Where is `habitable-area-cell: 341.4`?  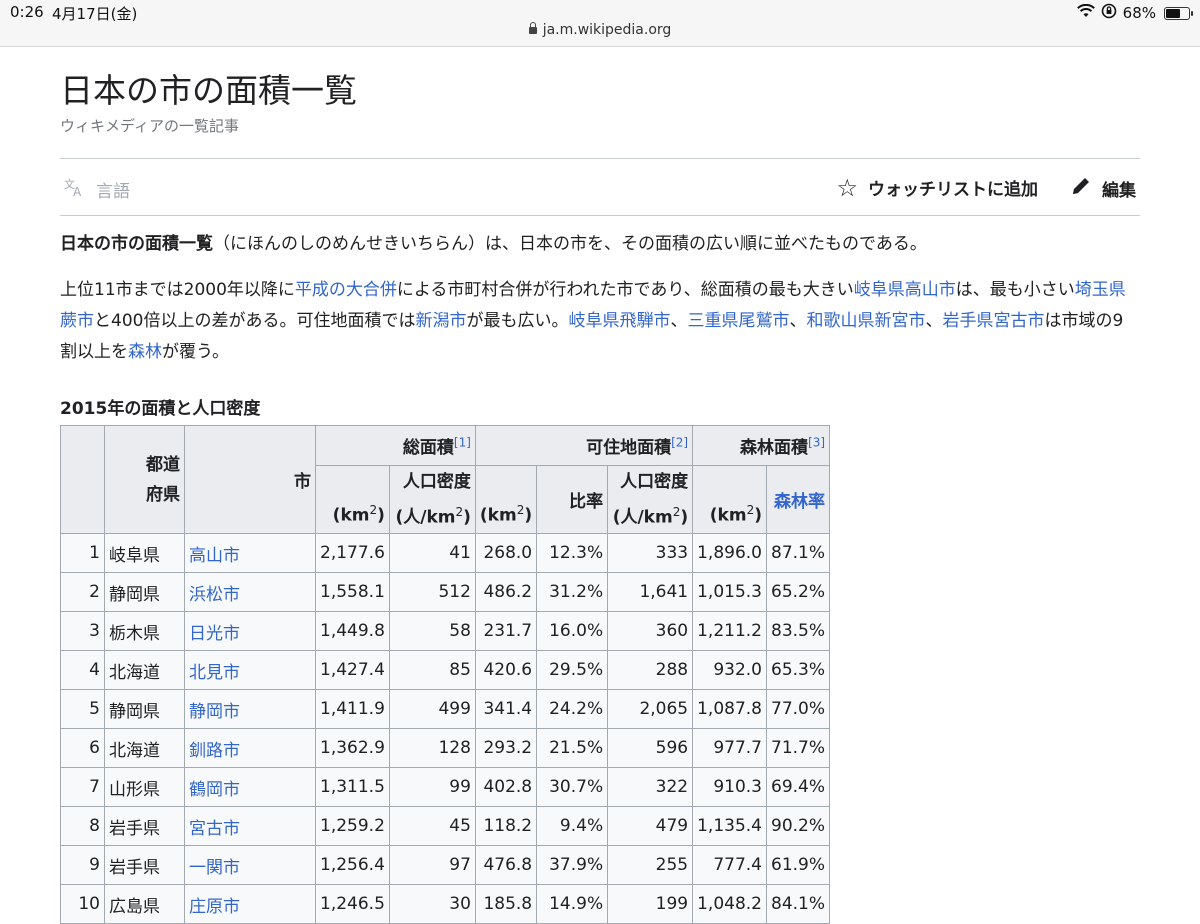 habitable-area-cell: 341.4 is located at coordinates (506, 709).